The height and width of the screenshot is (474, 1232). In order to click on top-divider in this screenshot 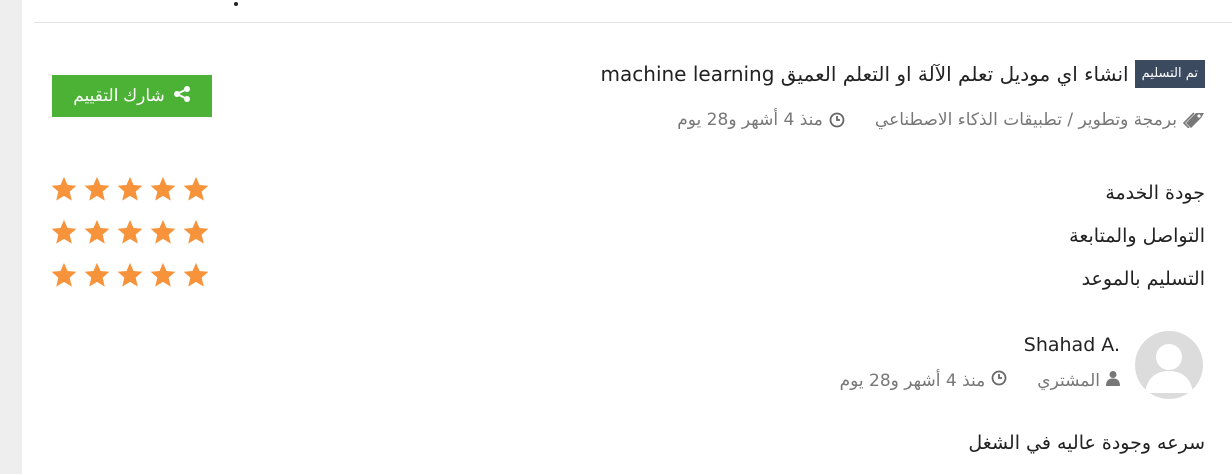, I will do `click(633, 22)`.